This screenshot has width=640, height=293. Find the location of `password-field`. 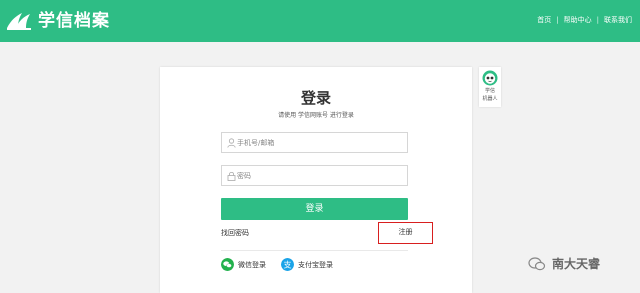

password-field is located at coordinates (314, 175).